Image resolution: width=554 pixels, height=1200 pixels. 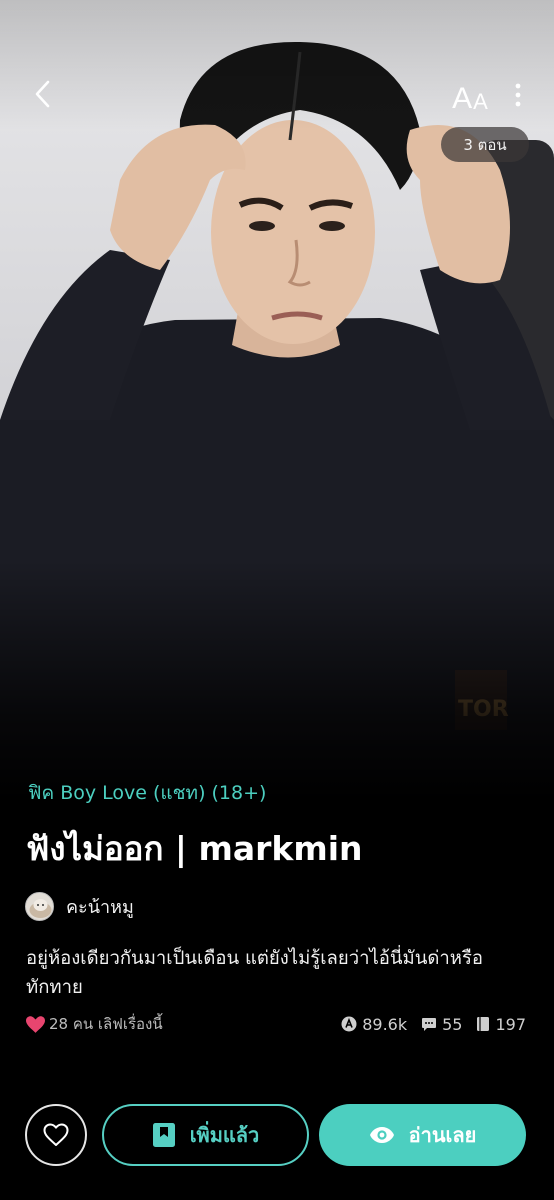 I want to click on story-title: ฟังไม่ออก | markmin, so click(x=194, y=848).